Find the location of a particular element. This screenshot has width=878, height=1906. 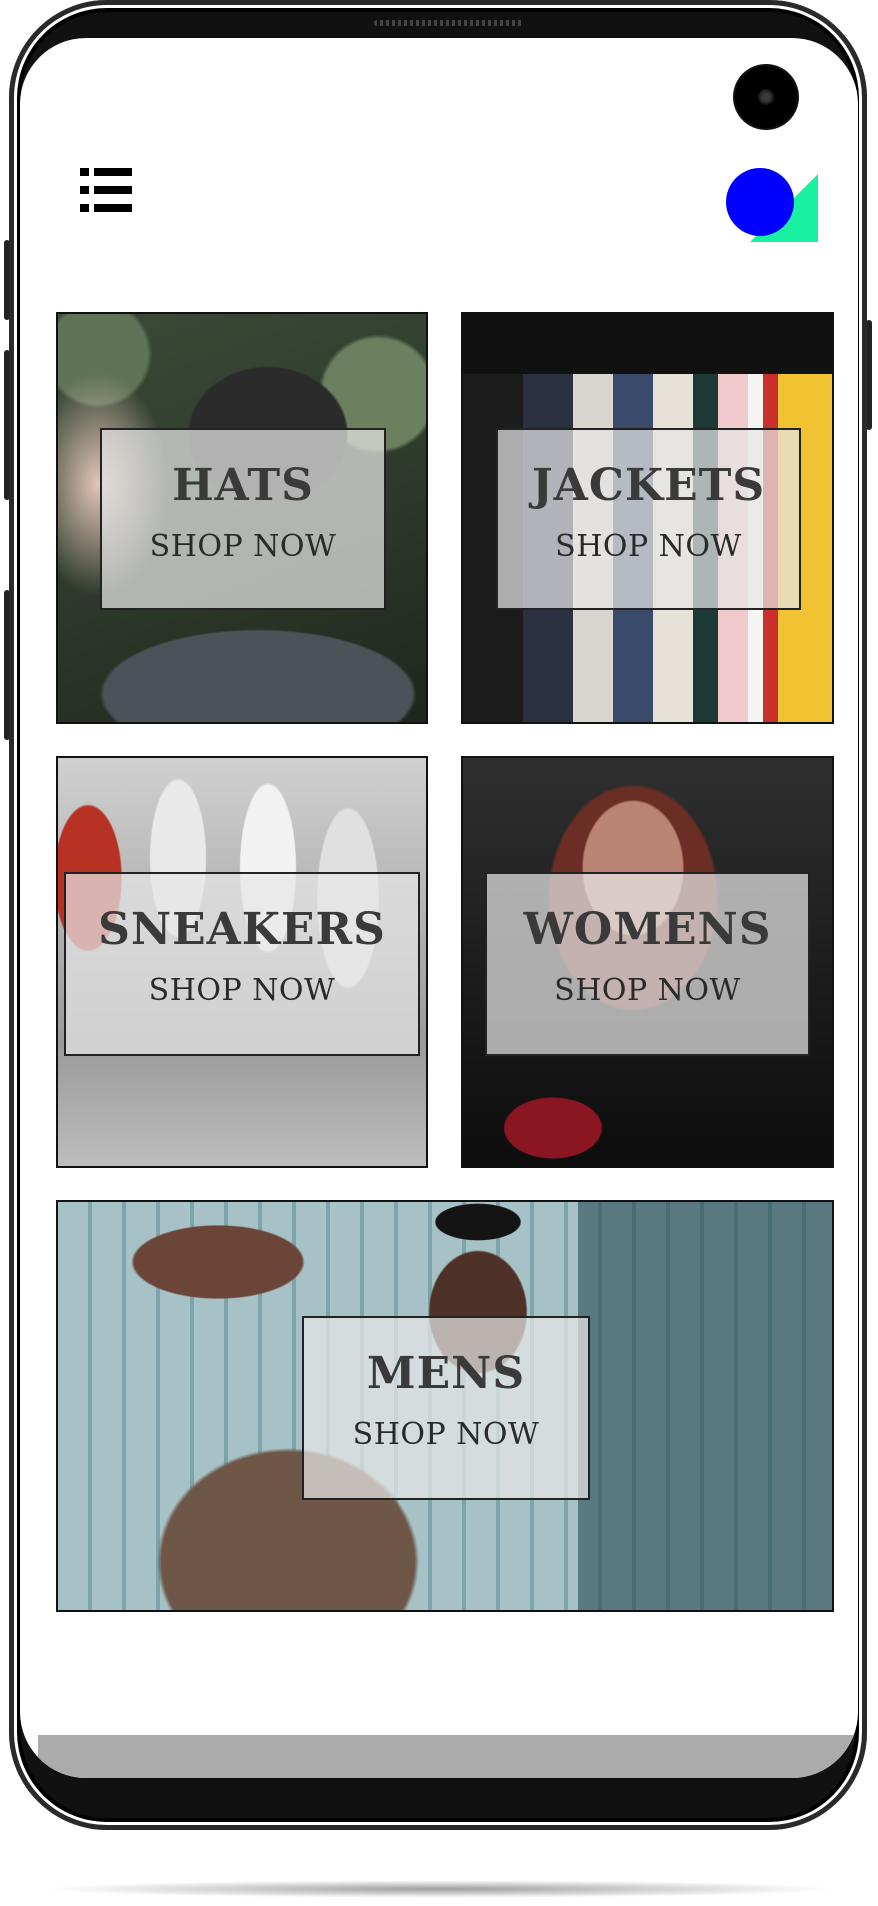

front-camera-icon is located at coordinates (766, 97).